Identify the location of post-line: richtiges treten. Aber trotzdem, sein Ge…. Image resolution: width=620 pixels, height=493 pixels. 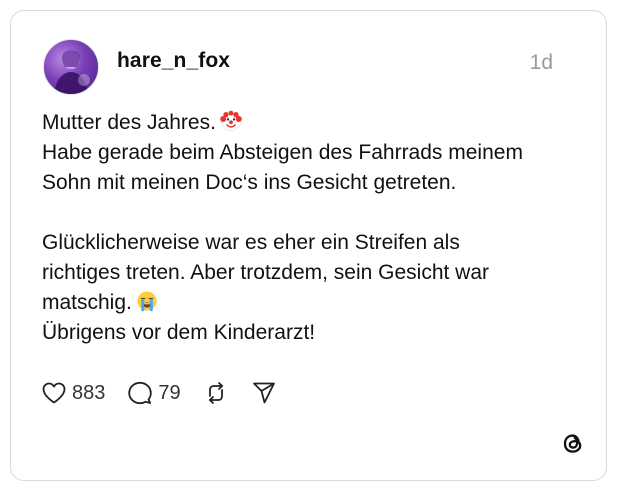
(266, 272).